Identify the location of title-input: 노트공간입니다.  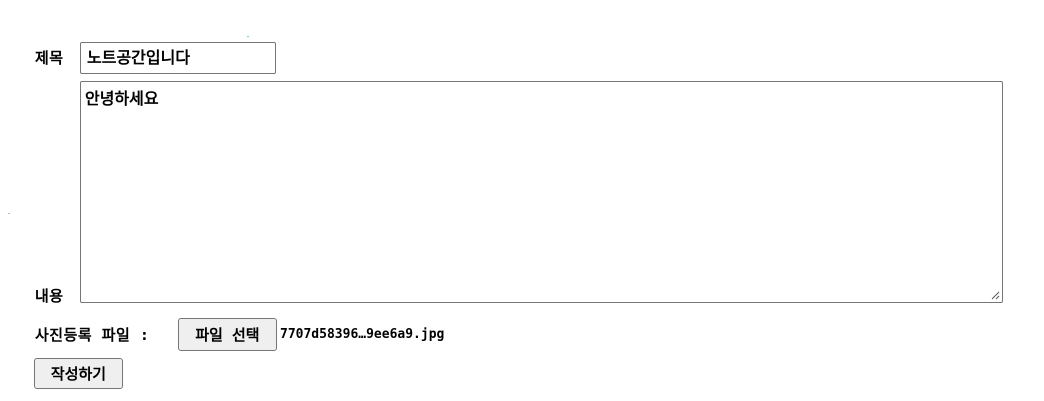
(178, 58).